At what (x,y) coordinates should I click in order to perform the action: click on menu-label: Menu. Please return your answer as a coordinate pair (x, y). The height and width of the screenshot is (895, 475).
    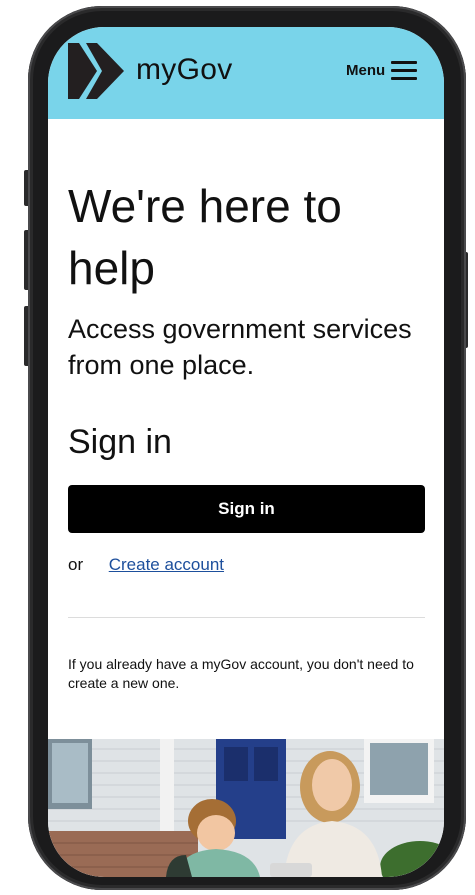
    Looking at the image, I should click on (366, 70).